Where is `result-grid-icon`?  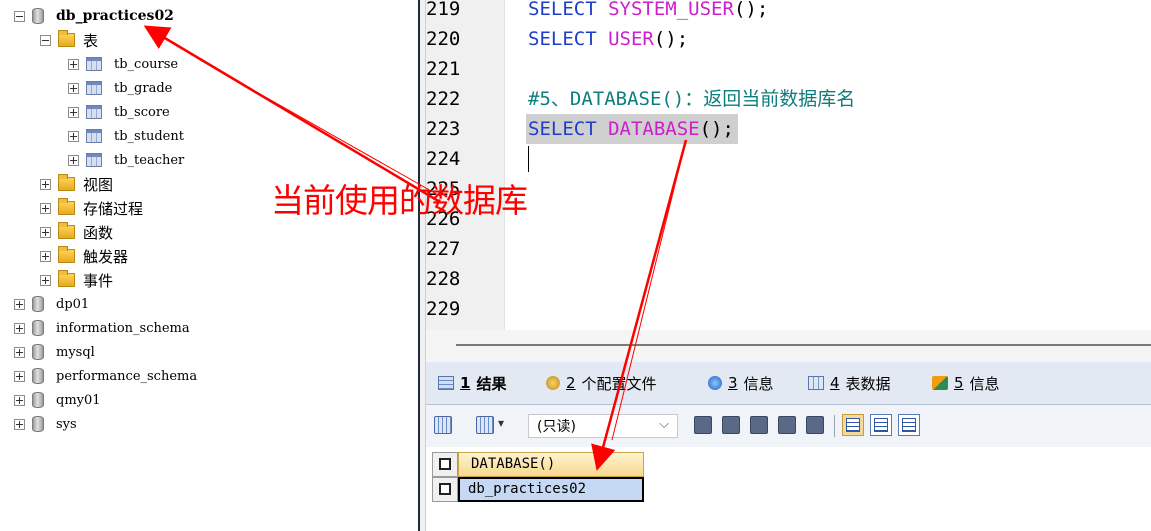 result-grid-icon is located at coordinates (446, 383).